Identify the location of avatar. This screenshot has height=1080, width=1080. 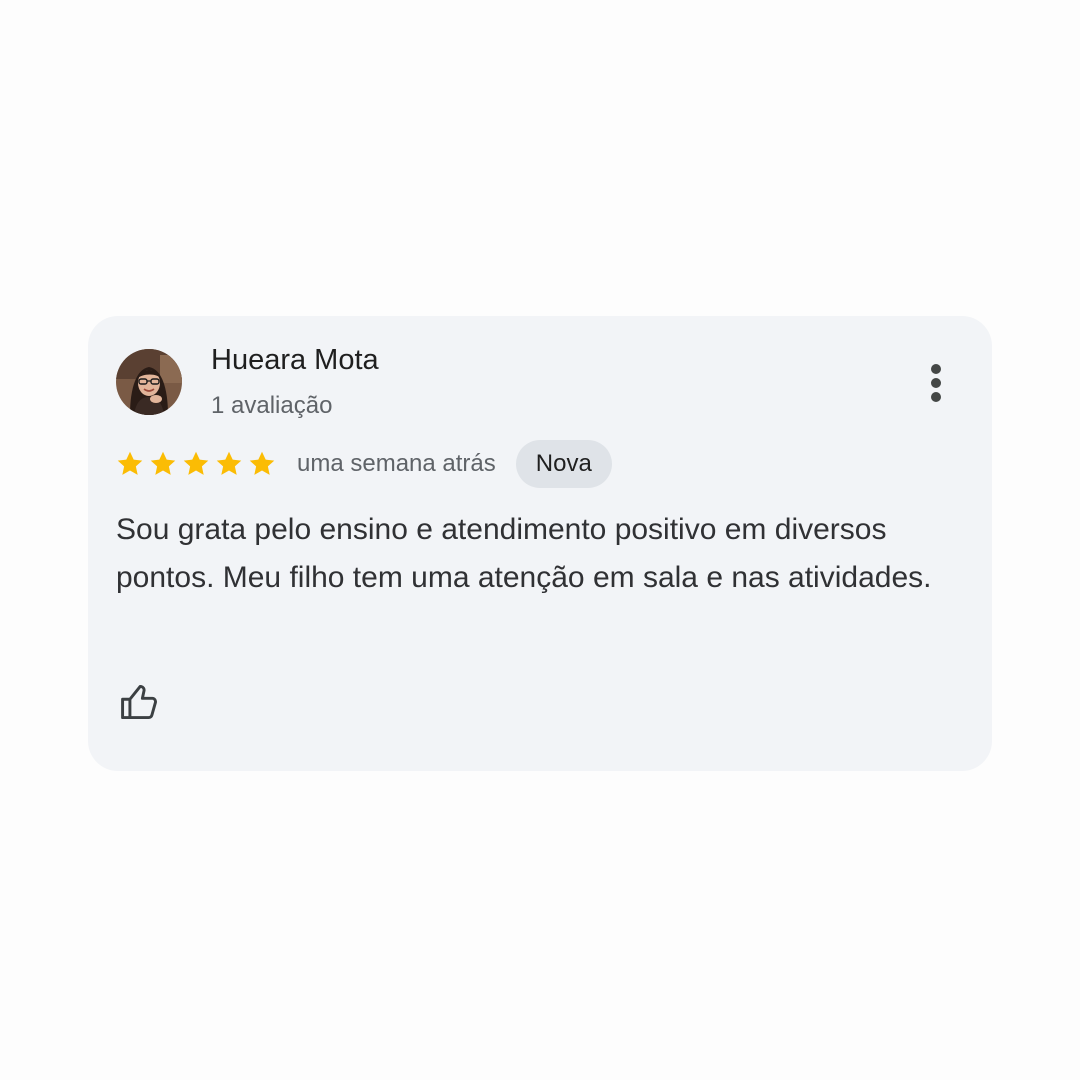
(149, 382).